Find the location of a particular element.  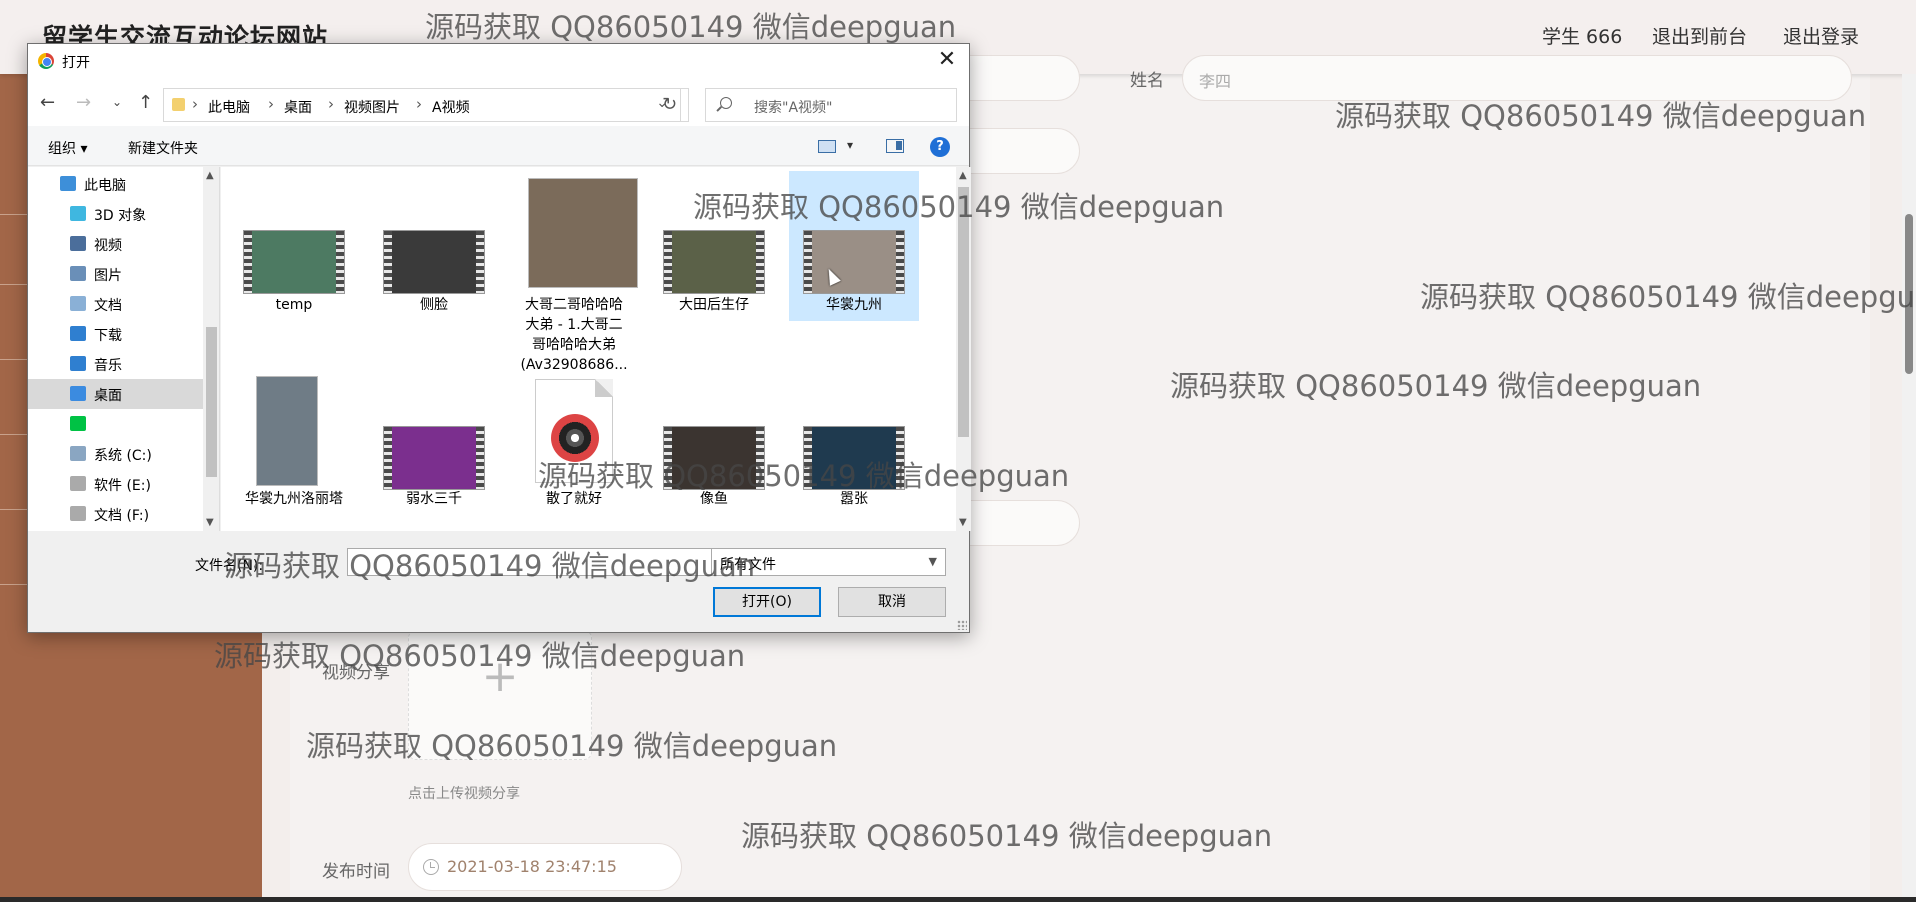

drive-icon is located at coordinates (78, 453).